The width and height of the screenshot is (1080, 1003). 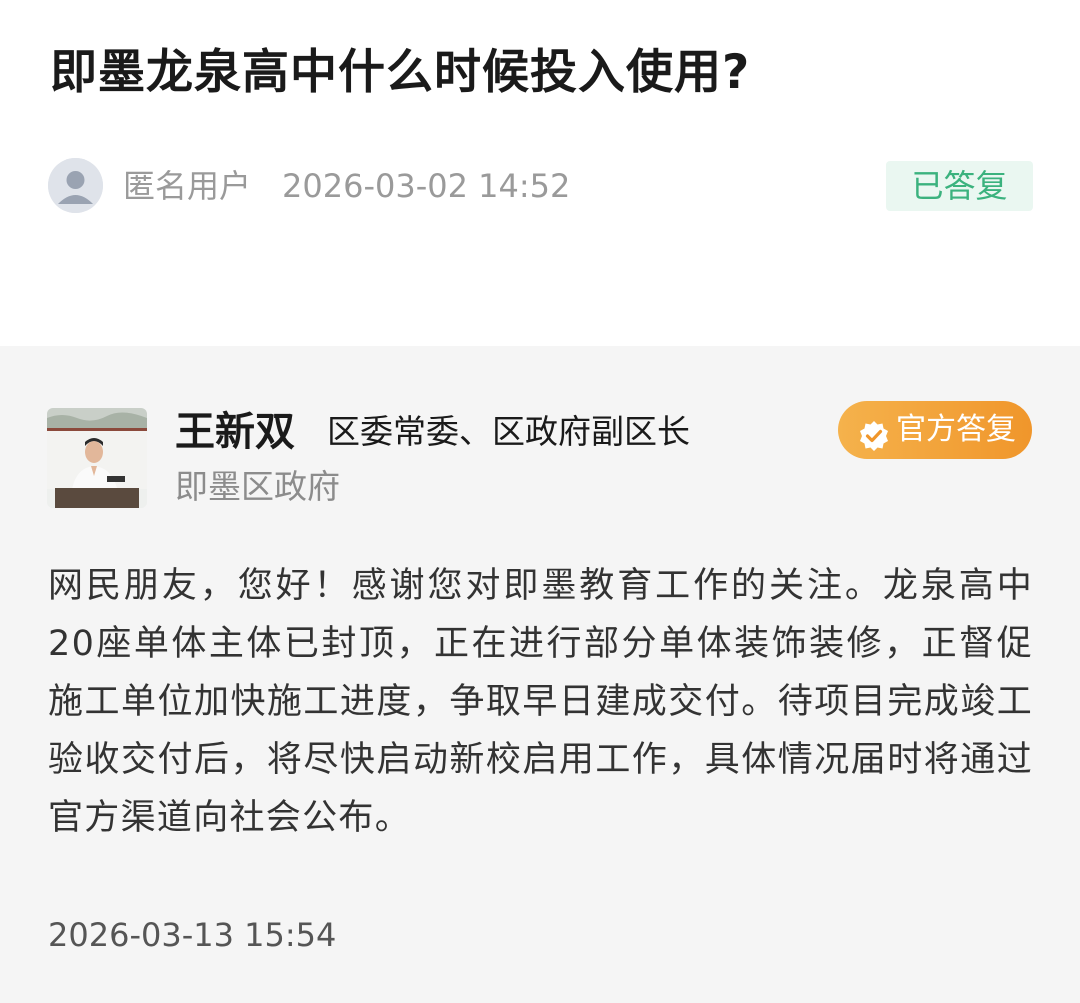 I want to click on official-position: 区委常委、区政府副区长, so click(x=508, y=431).